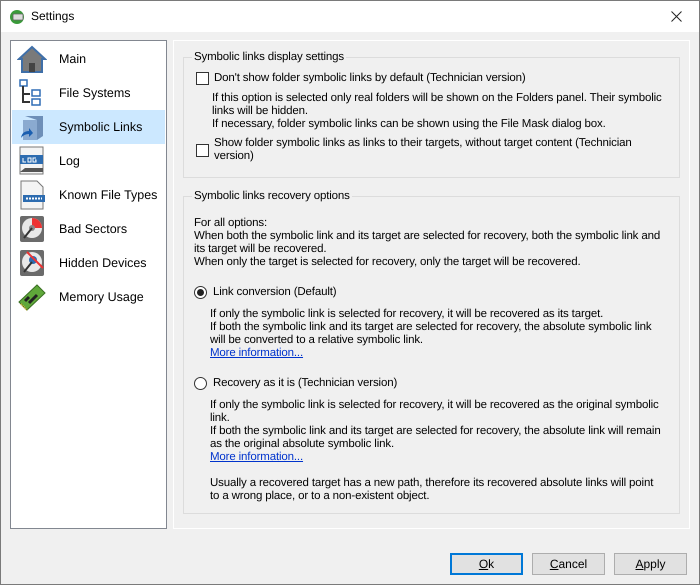 The image size is (700, 585). I want to click on sidebar-item: Symbolic Links, so click(88, 127).